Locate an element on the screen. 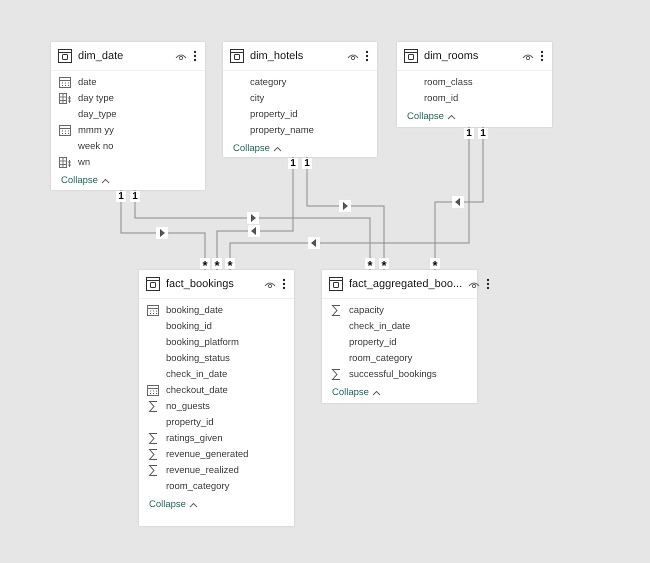 This screenshot has width=650, height=563. column-name: category is located at coordinates (268, 82).